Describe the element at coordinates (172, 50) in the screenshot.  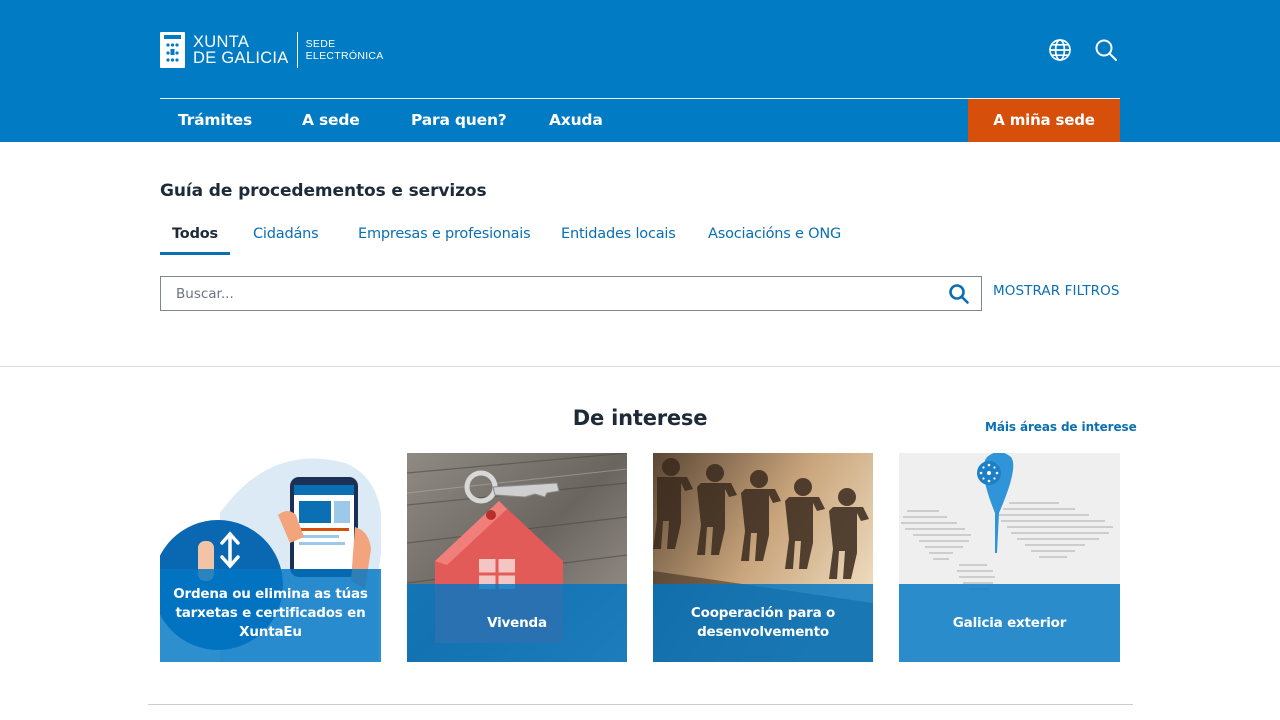
I see `coat-of-arms-icon` at that location.